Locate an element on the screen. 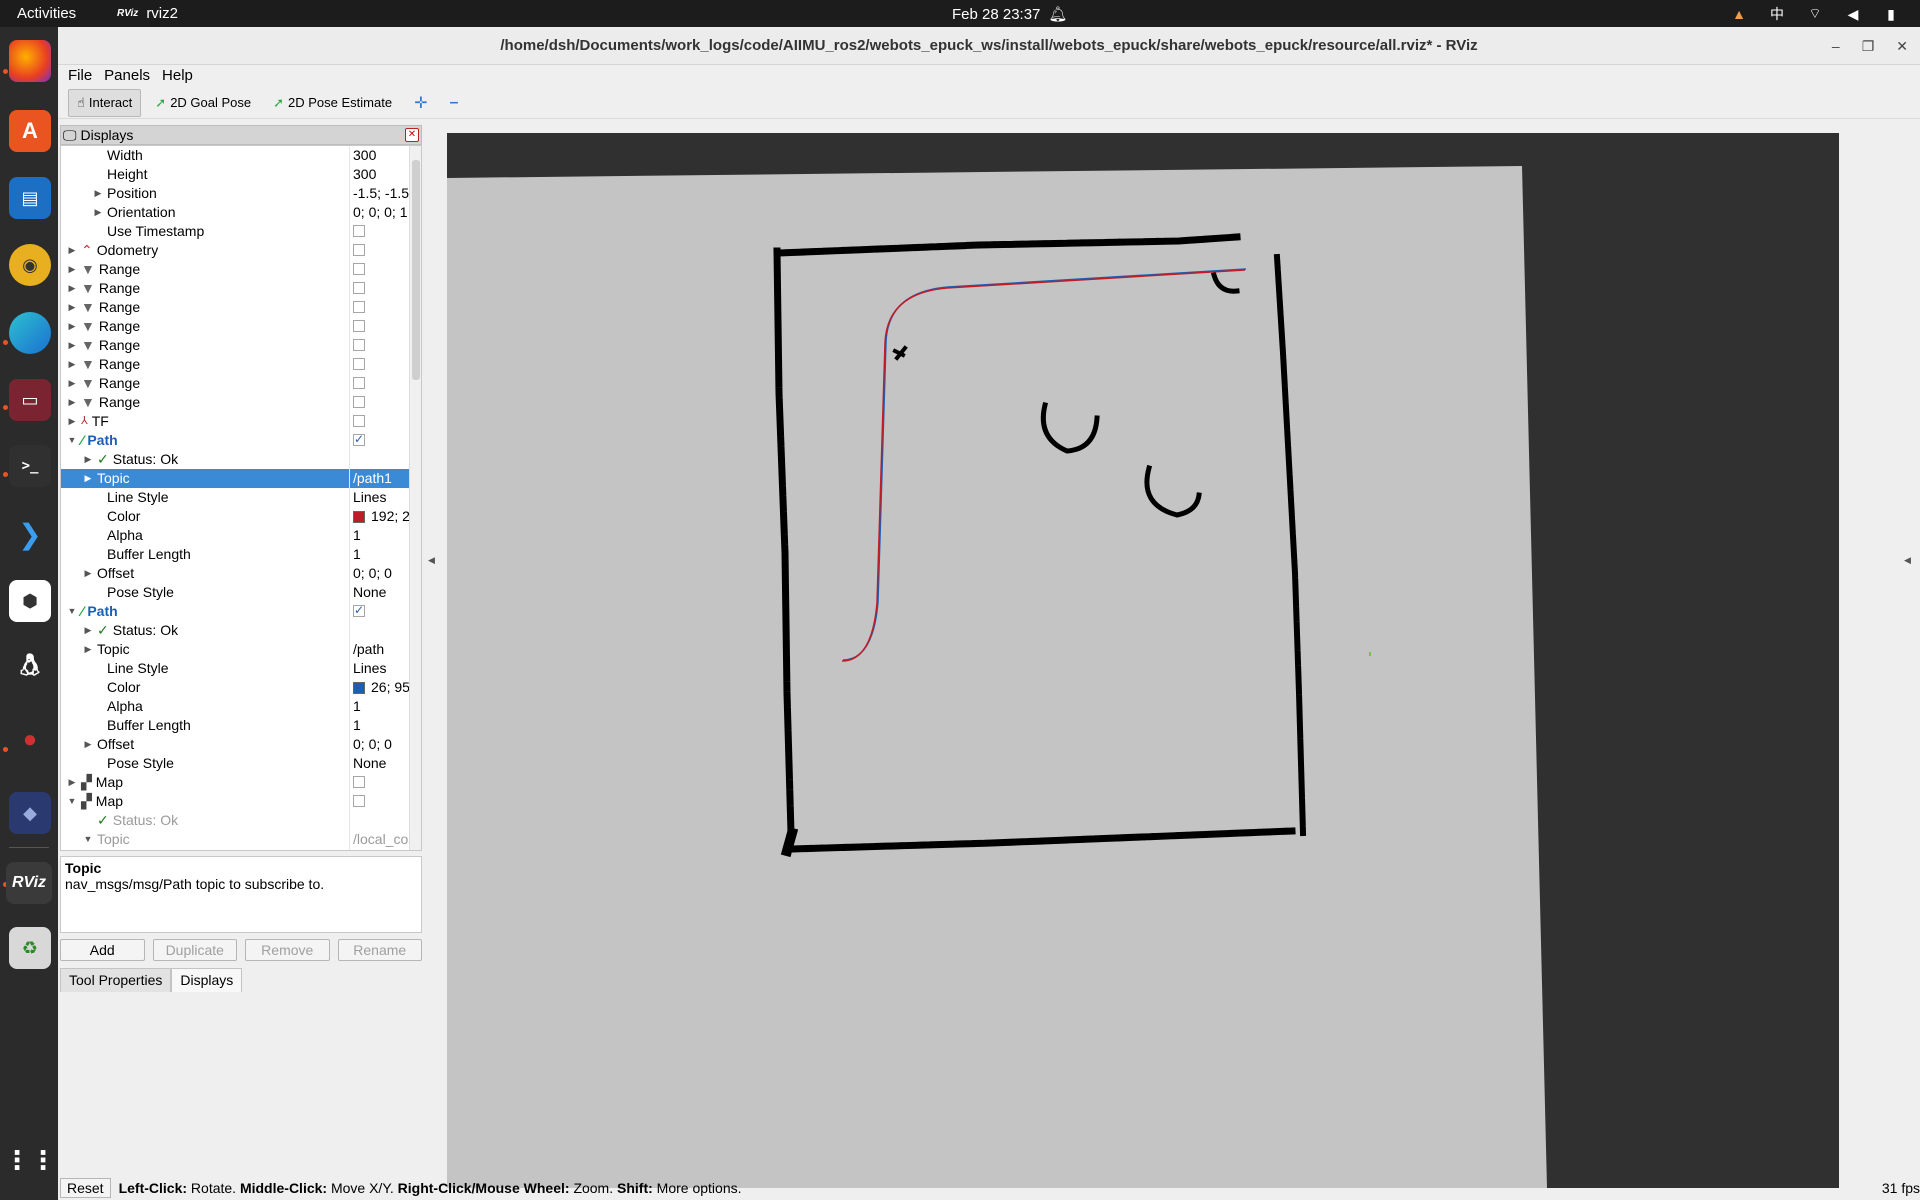 This screenshot has width=1920, height=1200. cat-app-icon: ◆ is located at coordinates (30, 813).